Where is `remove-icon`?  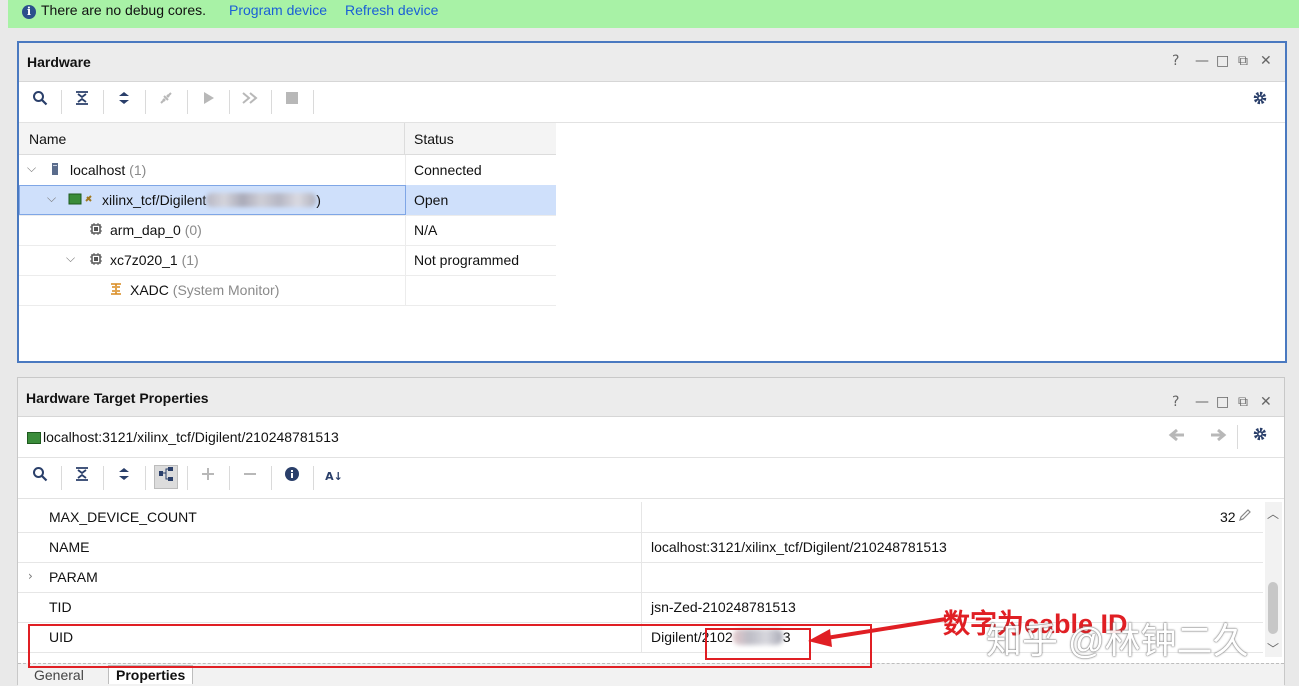 remove-icon is located at coordinates (250, 477).